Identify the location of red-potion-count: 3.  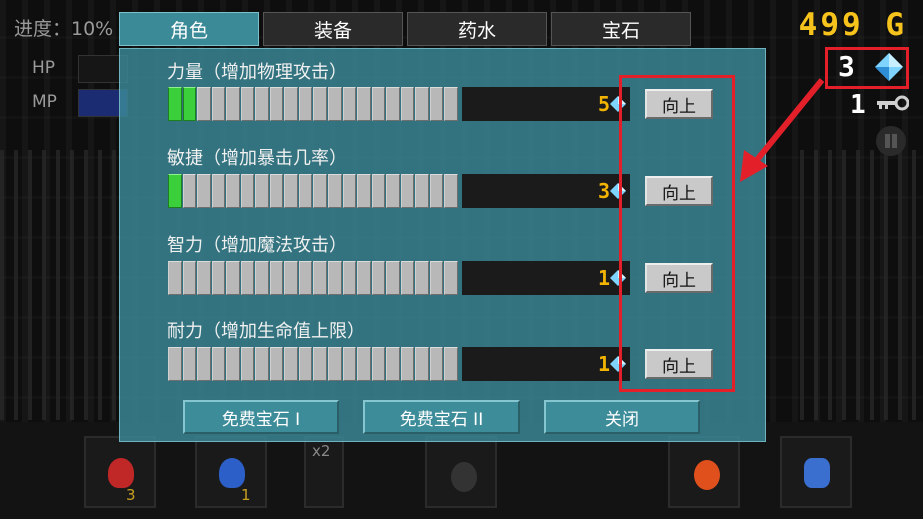
(131, 495).